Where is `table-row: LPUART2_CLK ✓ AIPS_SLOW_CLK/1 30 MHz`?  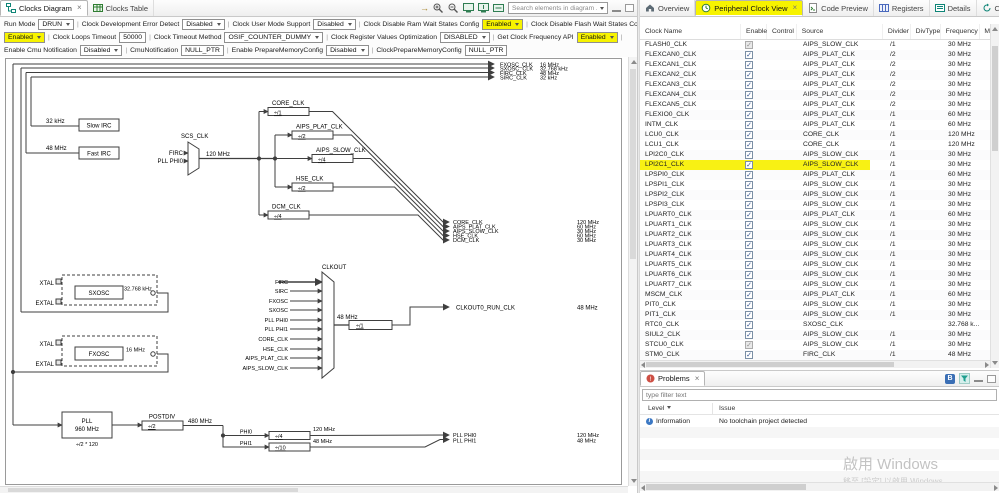 table-row: LPUART2_CLK ✓ AIPS_SLOW_CLK/1 30 MHz is located at coordinates (815, 235).